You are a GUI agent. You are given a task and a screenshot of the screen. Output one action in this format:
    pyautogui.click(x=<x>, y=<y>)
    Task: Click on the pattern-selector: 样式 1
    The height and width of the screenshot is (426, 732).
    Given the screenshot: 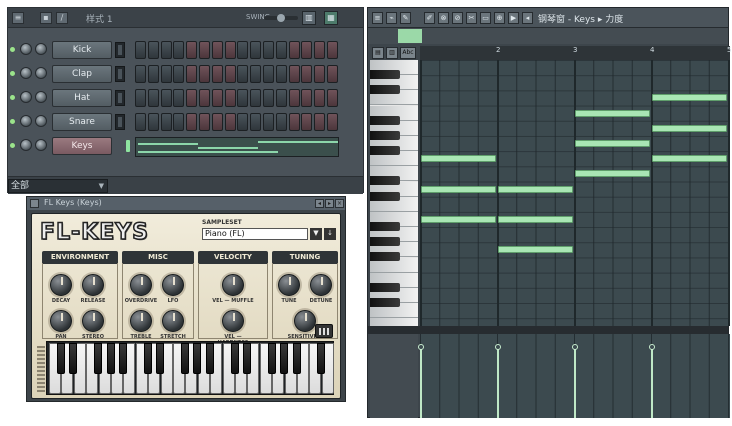 What is the action you would take?
    pyautogui.click(x=99, y=18)
    